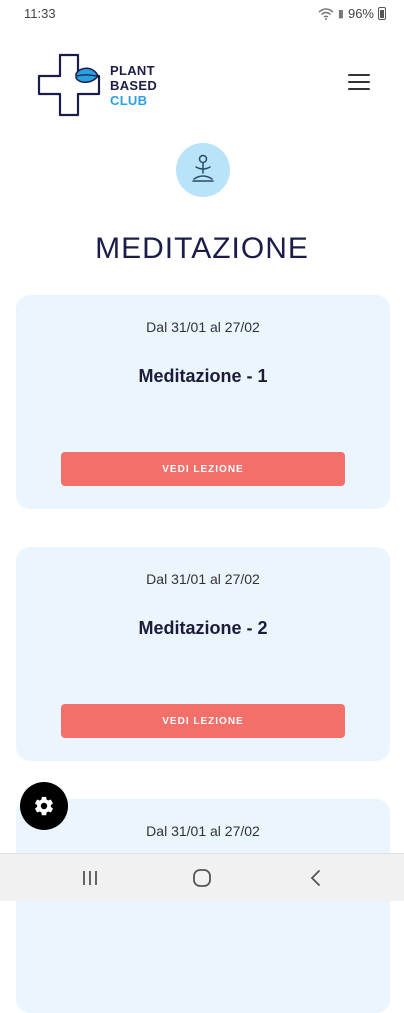 This screenshot has width=404, height=1013. What do you see at coordinates (382, 13) in the screenshot?
I see `battery-icon` at bounding box center [382, 13].